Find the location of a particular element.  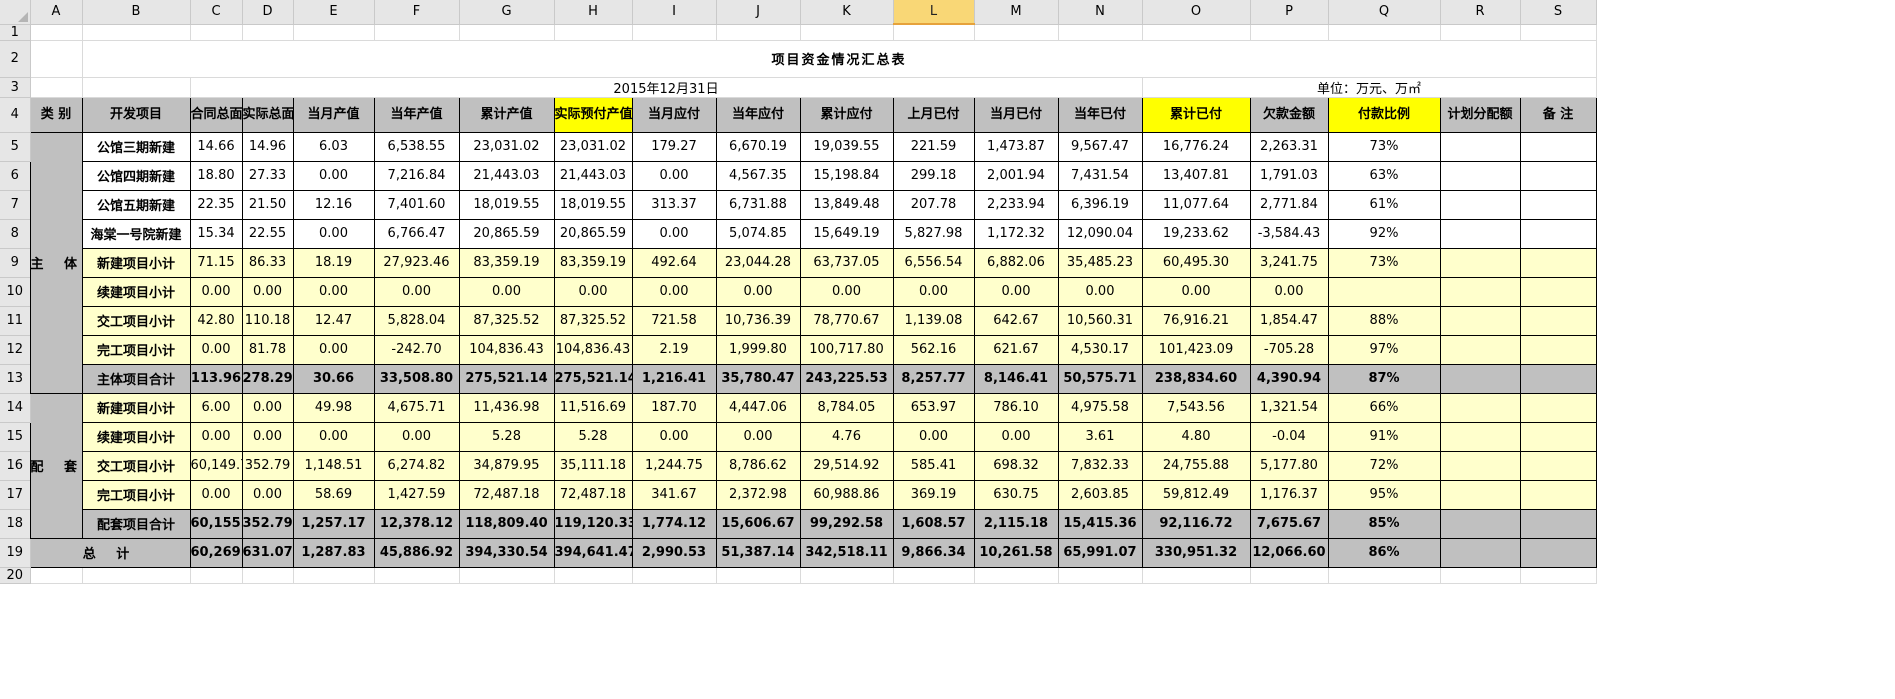

total-cell: 1,287.83 is located at coordinates (333, 552).